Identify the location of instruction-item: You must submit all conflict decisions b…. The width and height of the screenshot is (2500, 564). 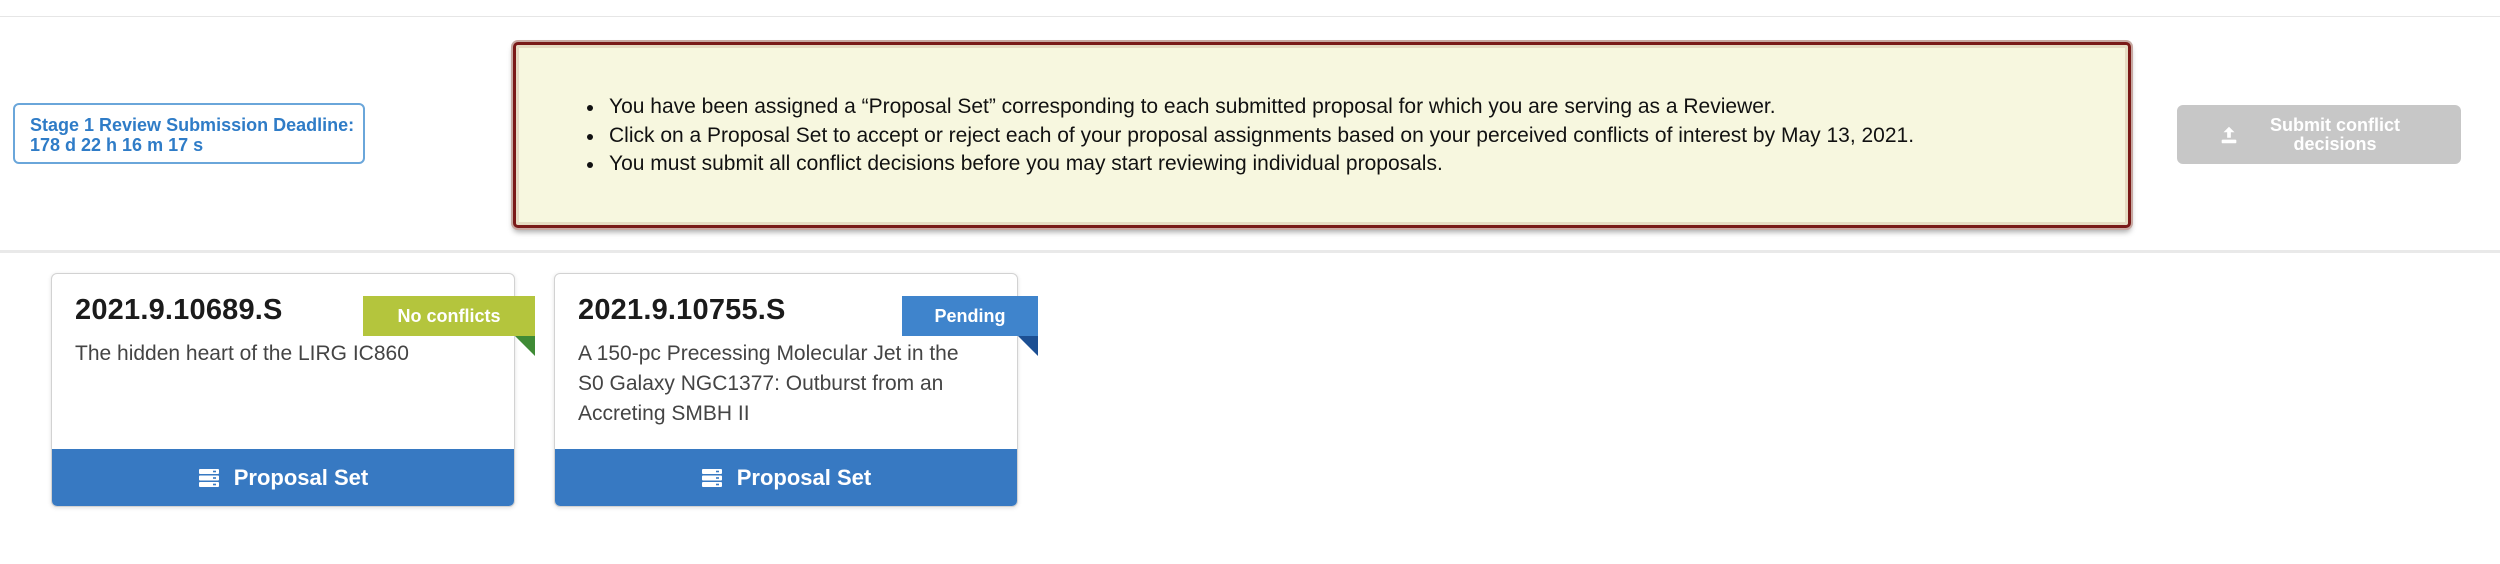
(1250, 164).